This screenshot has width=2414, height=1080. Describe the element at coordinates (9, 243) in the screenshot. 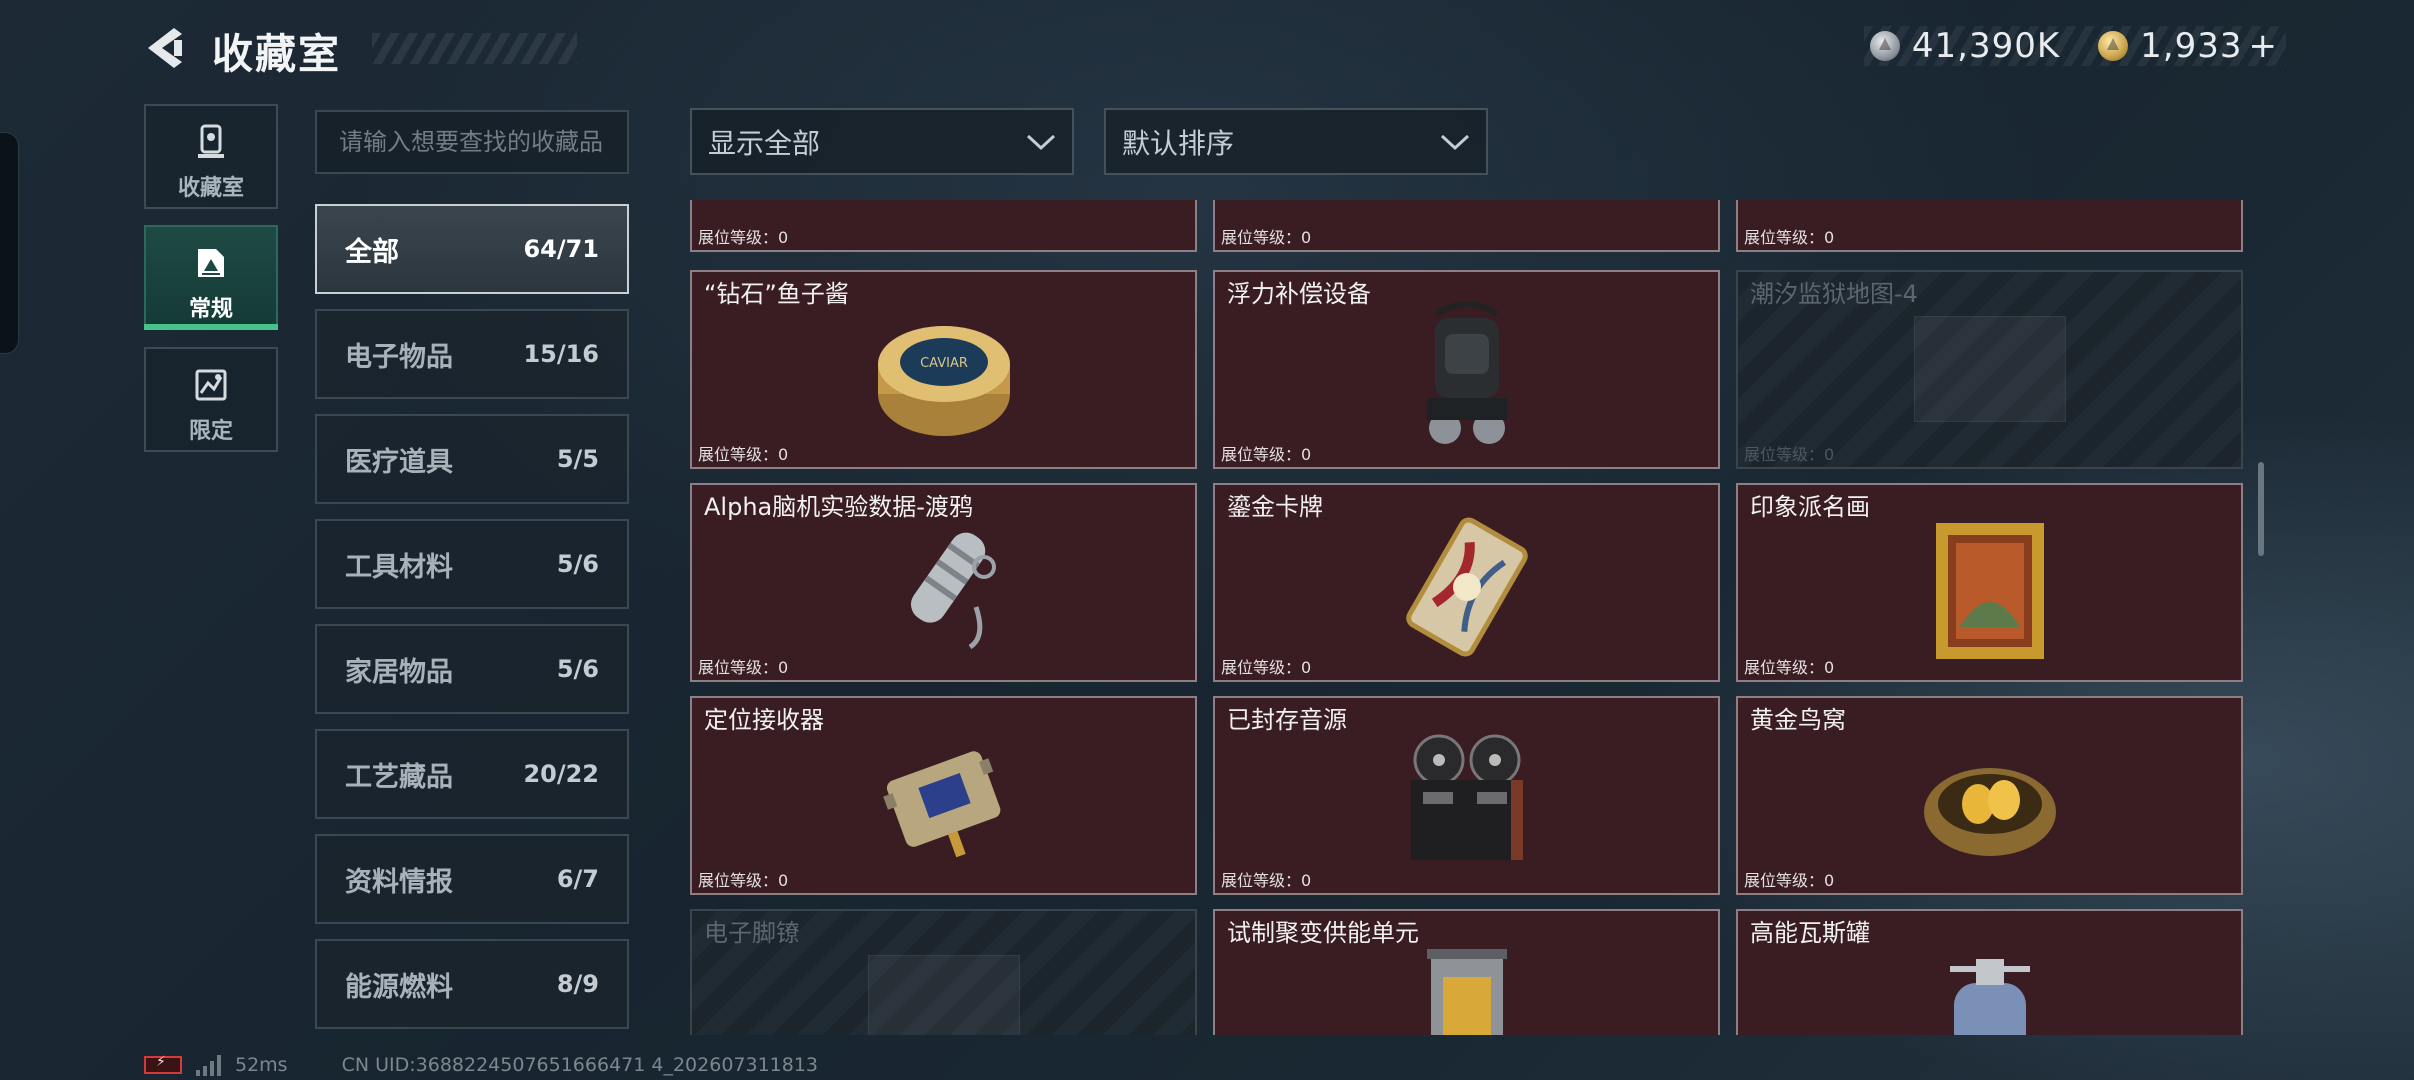

I see `edge-handle` at that location.